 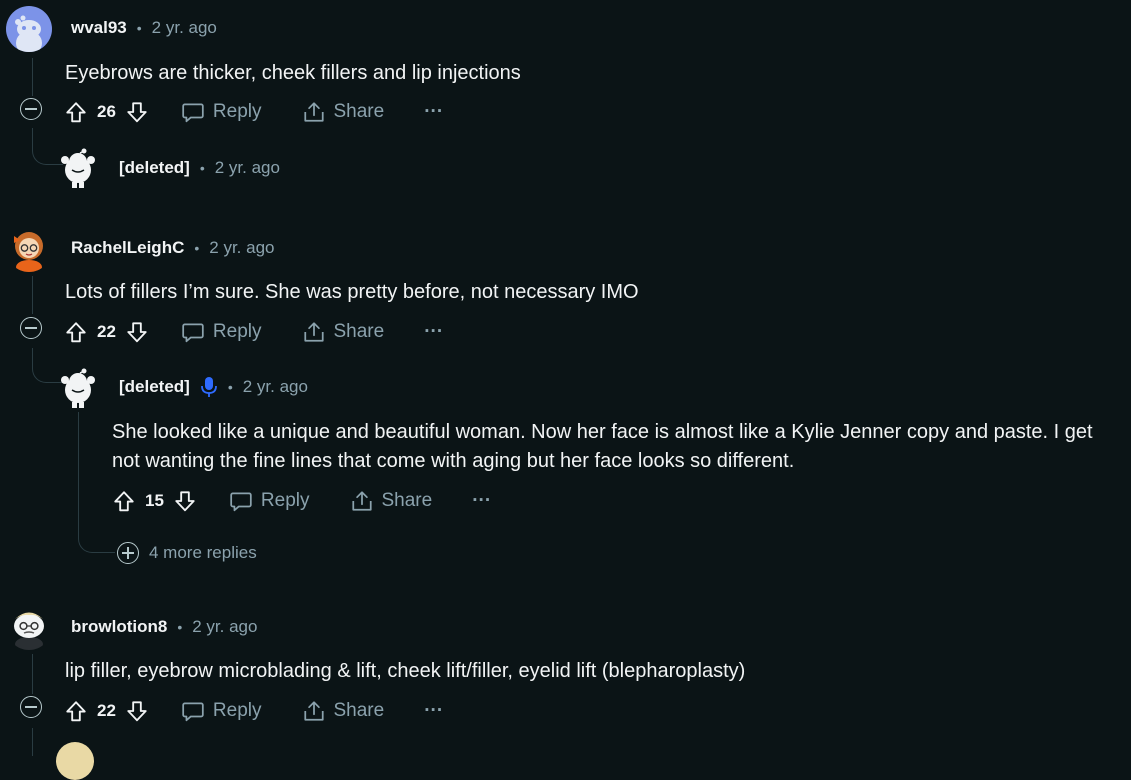 I want to click on more-replies-label: 4 more replies, so click(x=203, y=552).